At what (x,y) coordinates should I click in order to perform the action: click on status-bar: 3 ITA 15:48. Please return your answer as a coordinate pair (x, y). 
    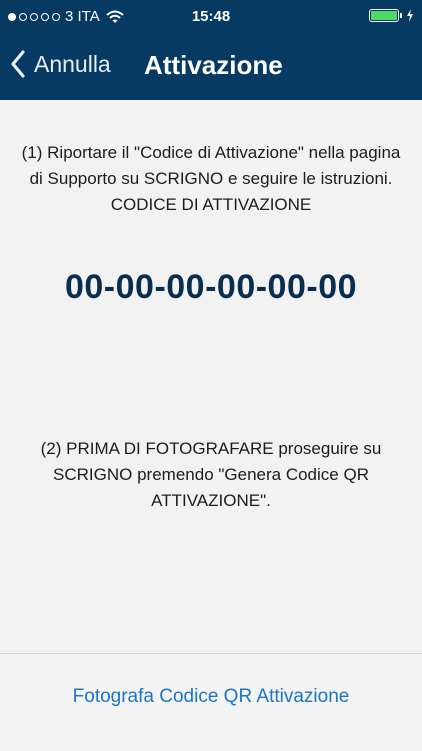
    Looking at the image, I should click on (211, 16).